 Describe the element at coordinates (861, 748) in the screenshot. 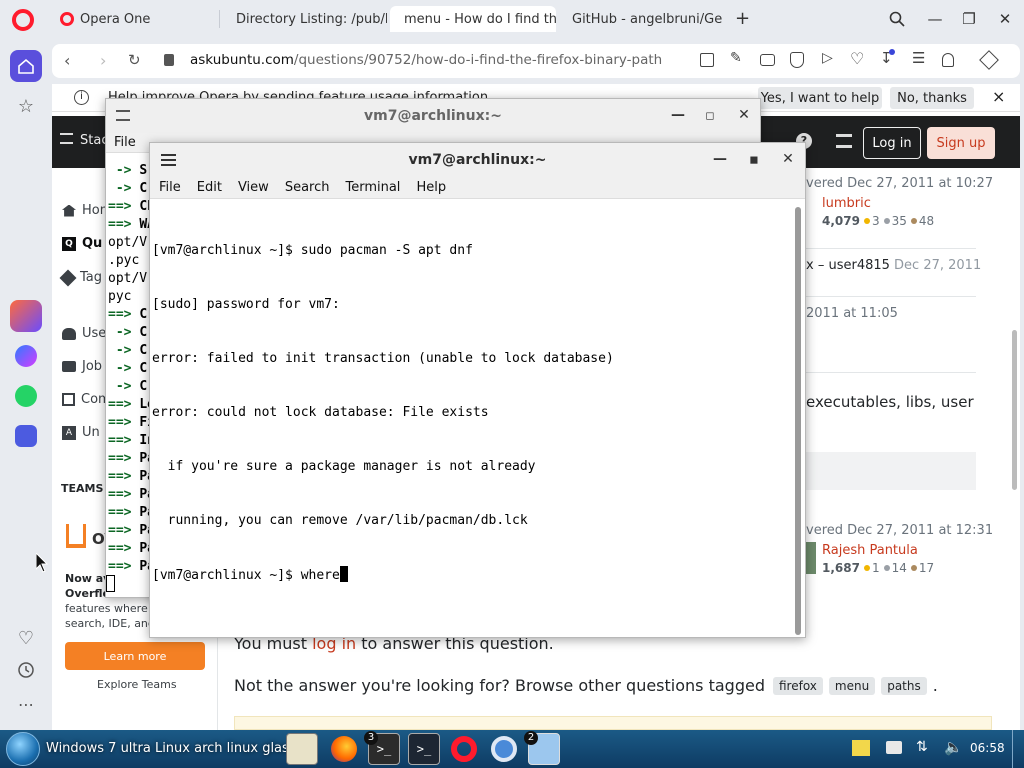

I see `notes-tray-icon` at that location.